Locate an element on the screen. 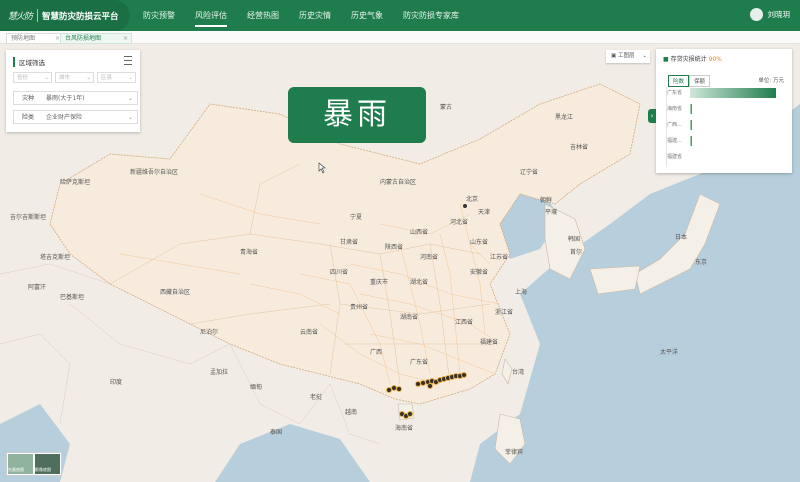 The image size is (800, 482). brand: 慧火防 智慧防灾防损云平台 is located at coordinates (65, 15).